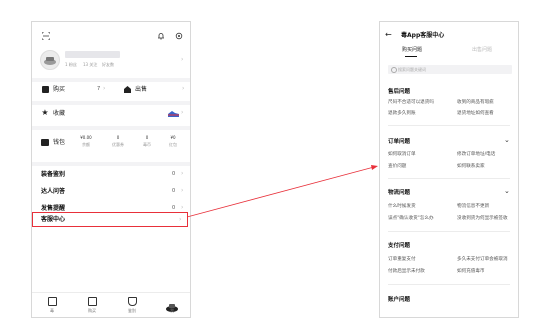  Describe the element at coordinates (399, 193) in the screenshot. I see `section-title: 物流问题` at that location.